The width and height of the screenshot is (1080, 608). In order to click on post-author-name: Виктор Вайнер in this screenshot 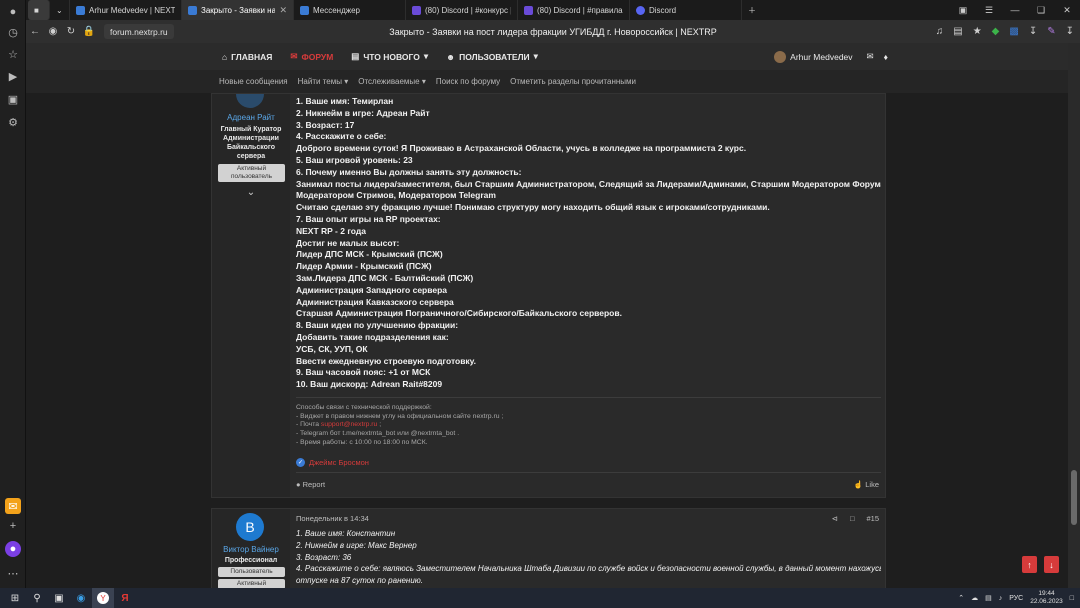, I will do `click(251, 549)`.